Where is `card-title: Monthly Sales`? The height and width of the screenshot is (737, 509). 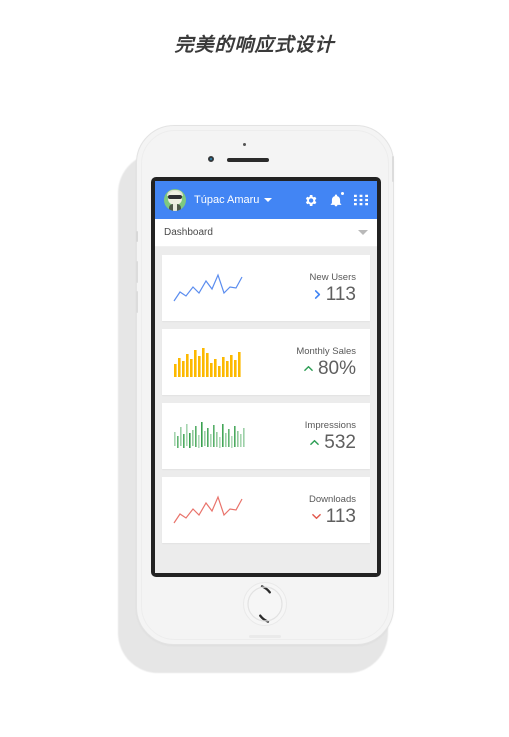 card-title: Monthly Sales is located at coordinates (326, 351).